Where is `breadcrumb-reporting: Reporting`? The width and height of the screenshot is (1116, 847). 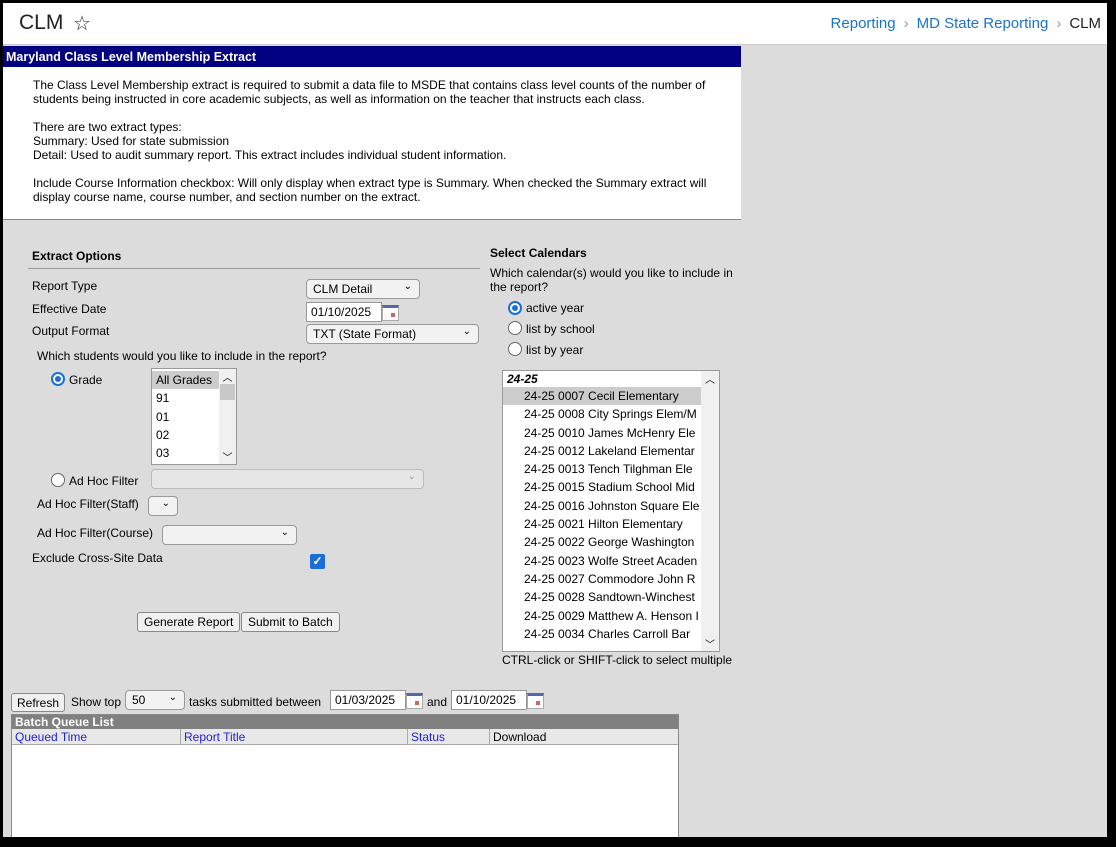 breadcrumb-reporting: Reporting is located at coordinates (863, 23).